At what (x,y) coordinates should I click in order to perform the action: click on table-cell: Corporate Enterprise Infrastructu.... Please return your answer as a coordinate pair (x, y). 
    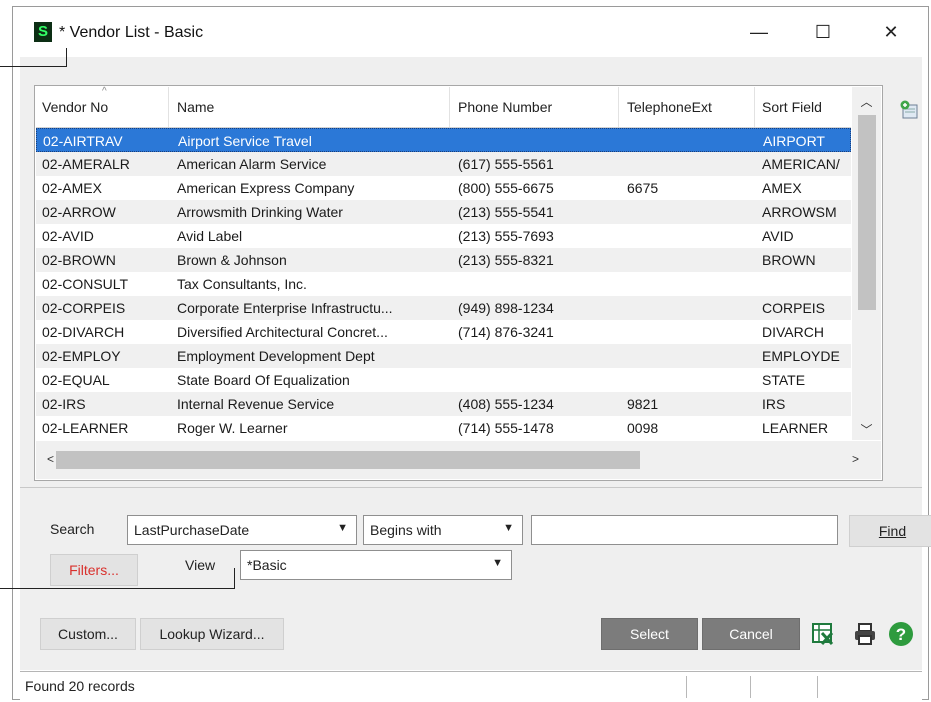
    Looking at the image, I should click on (285, 308).